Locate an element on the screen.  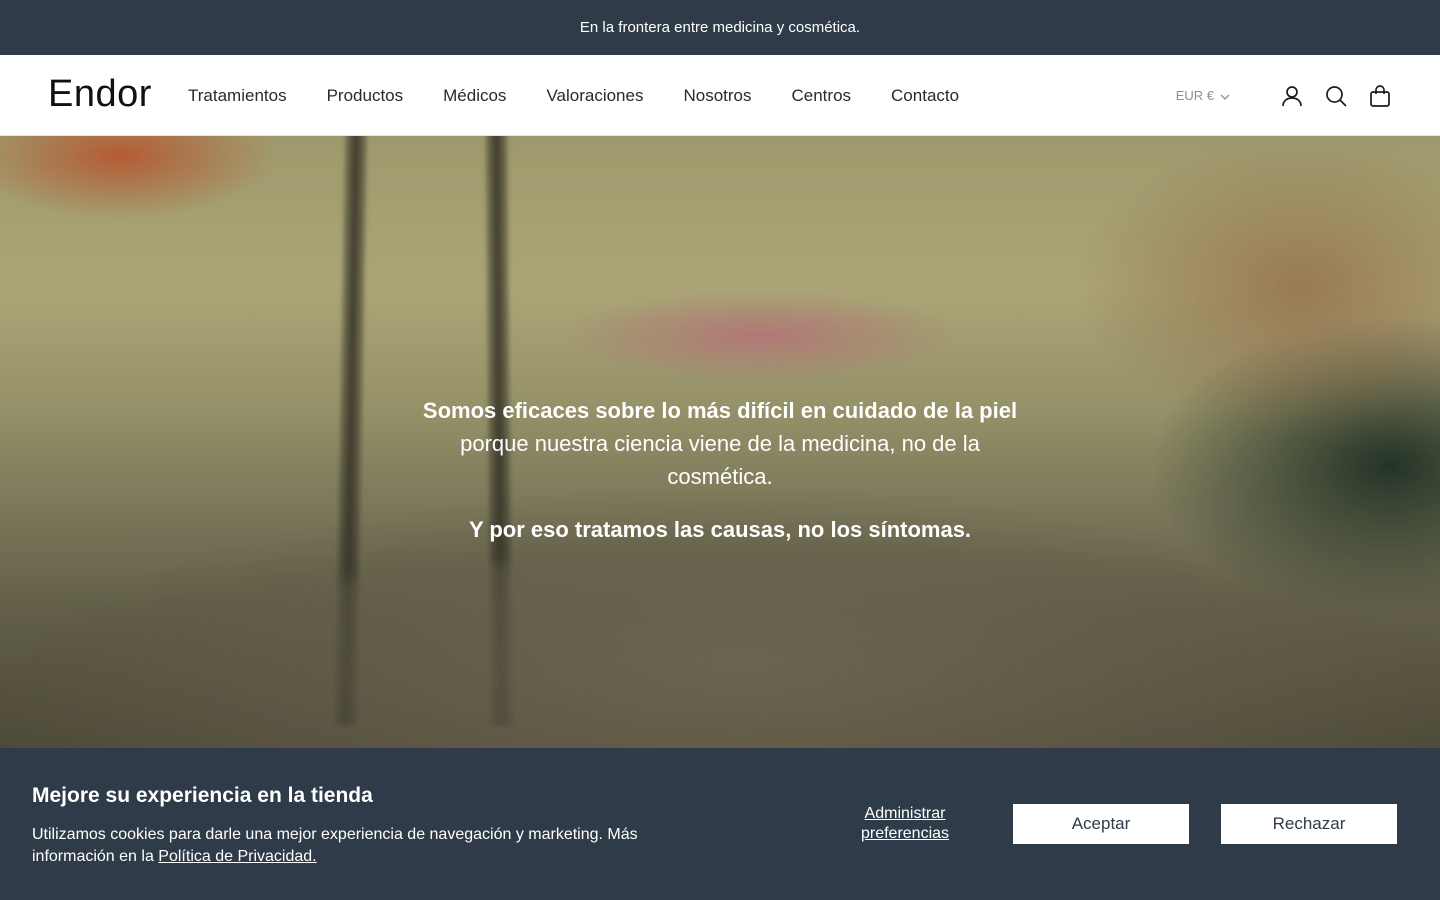
account-icon is located at coordinates (1292, 96).